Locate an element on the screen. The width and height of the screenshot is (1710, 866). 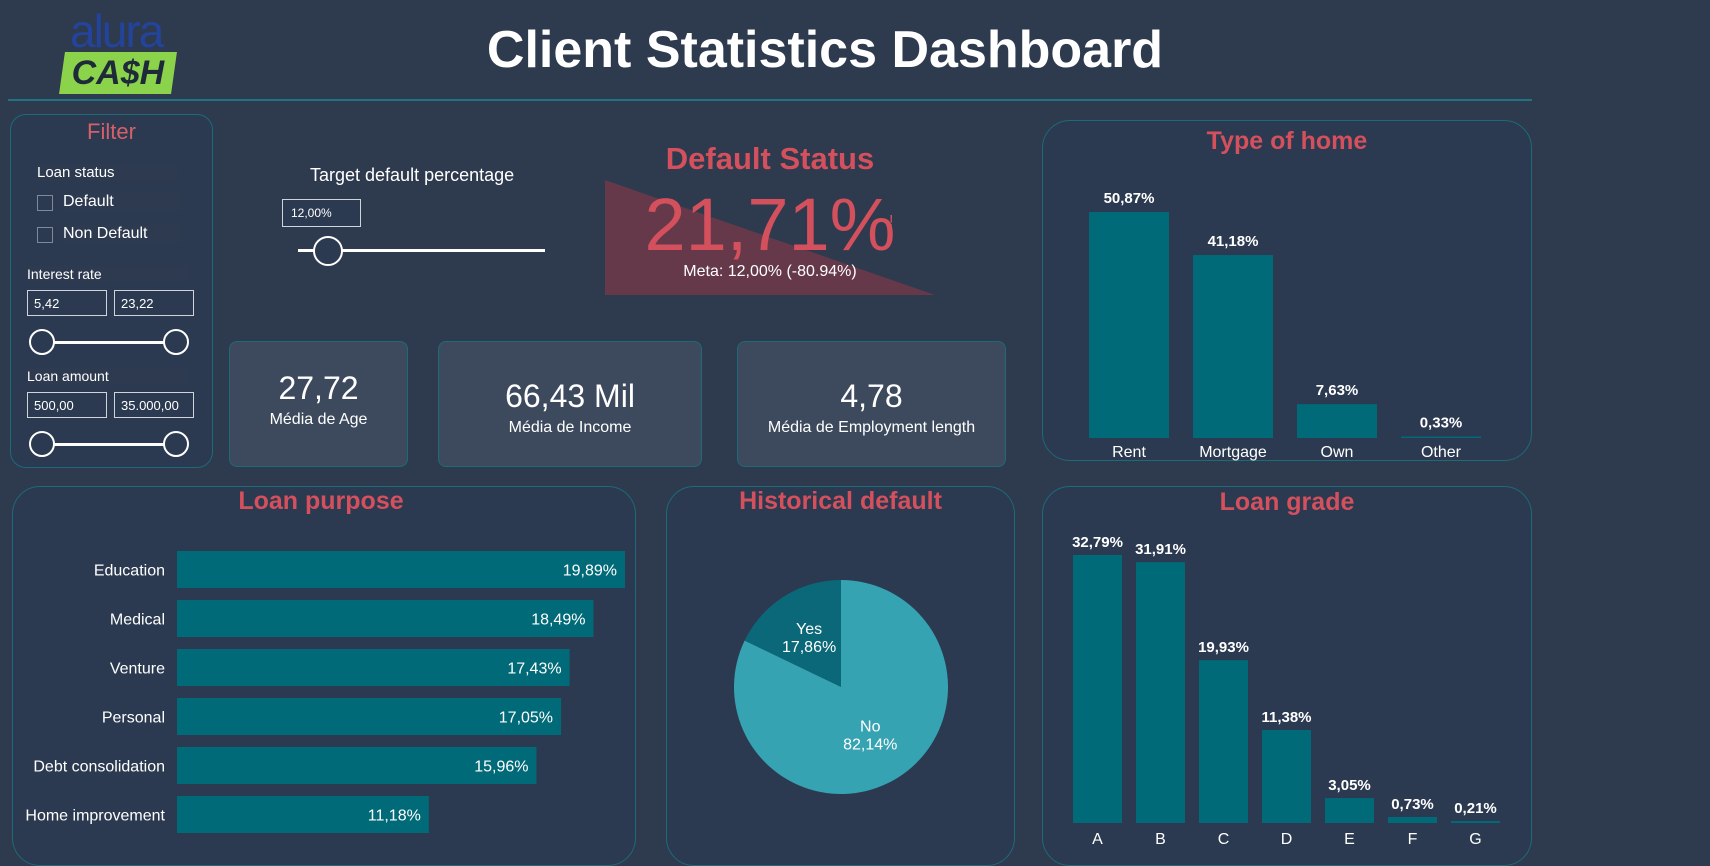
interest-rate-max-handle is located at coordinates (176, 342).